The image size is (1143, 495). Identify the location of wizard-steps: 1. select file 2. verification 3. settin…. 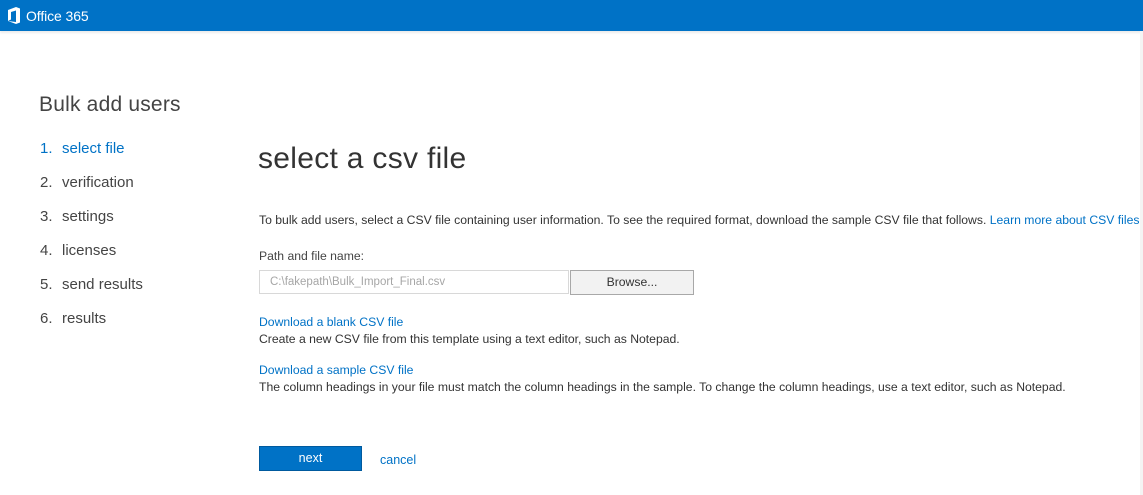
(91, 242).